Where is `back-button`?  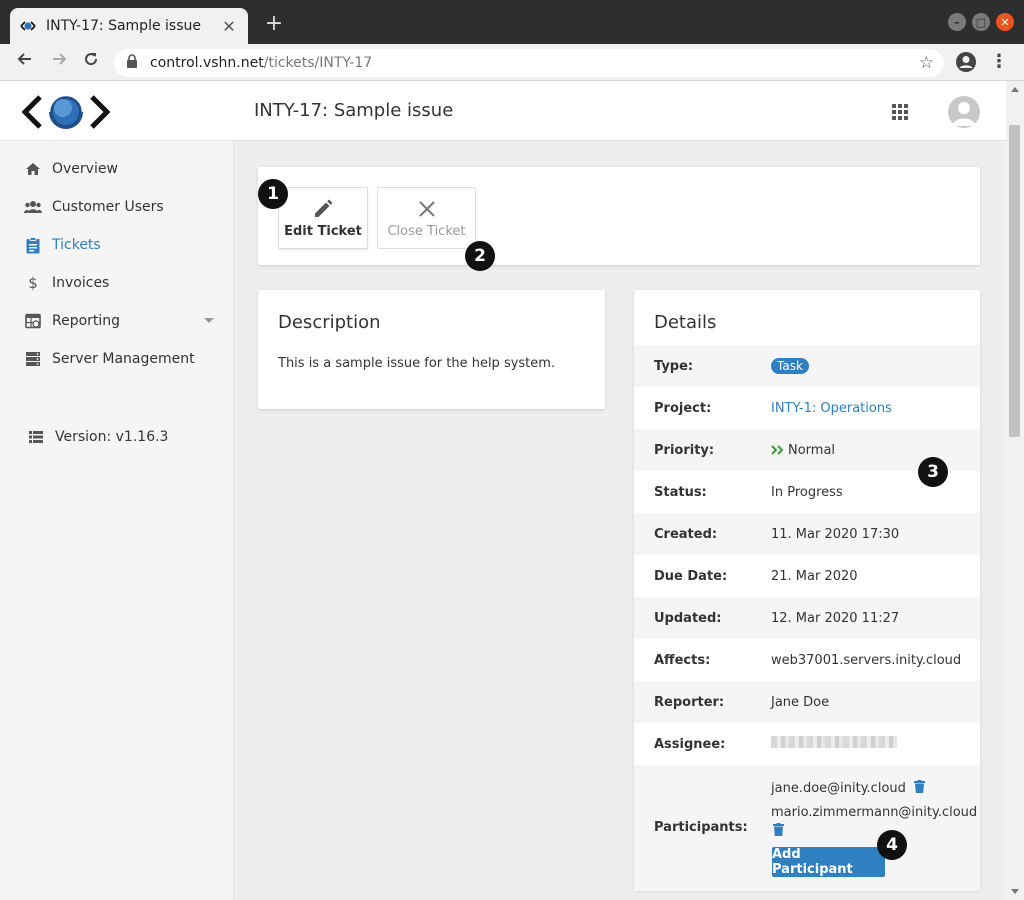 back-button is located at coordinates (25, 62).